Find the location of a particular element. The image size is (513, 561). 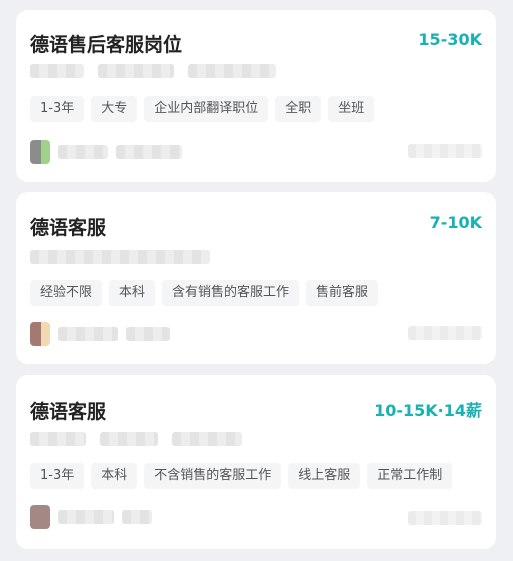

job-tag: 经验不限 is located at coordinates (66, 293).